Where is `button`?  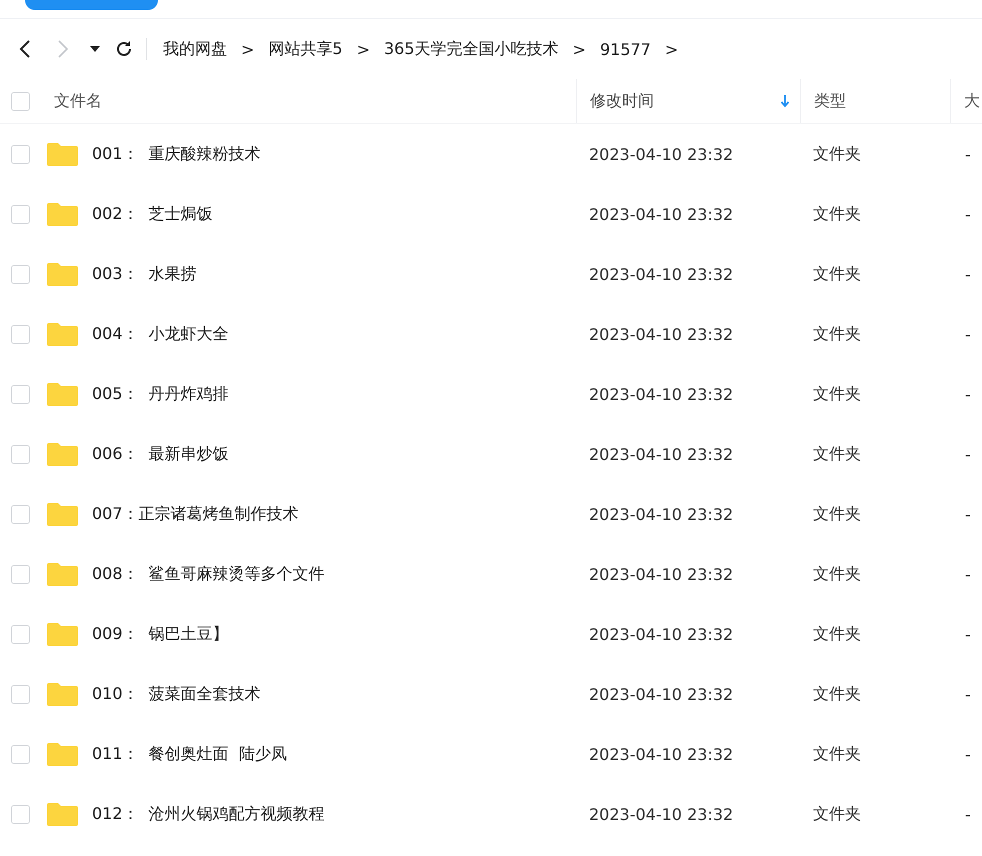 button is located at coordinates (91, 5).